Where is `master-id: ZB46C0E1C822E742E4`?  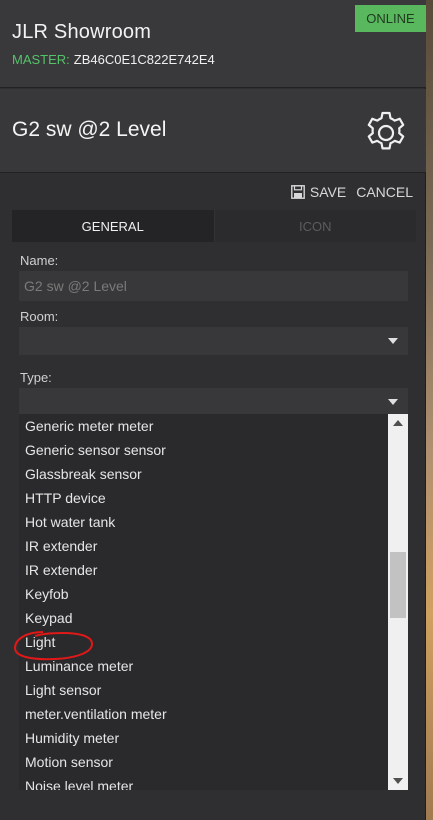 master-id: ZB46C0E1C822E742E4 is located at coordinates (144, 59).